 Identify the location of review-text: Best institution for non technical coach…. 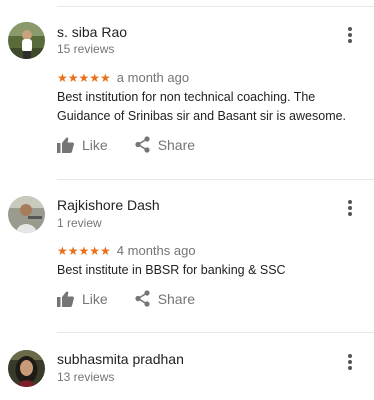
(202, 106).